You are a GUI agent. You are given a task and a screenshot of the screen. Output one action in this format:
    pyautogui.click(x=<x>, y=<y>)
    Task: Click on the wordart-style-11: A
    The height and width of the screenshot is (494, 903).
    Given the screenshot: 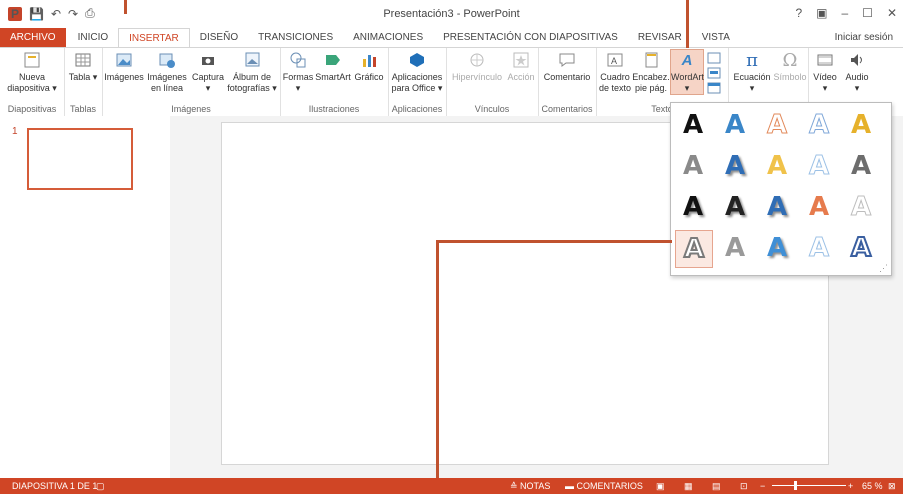 What is the action you would take?
    pyautogui.click(x=693, y=207)
    